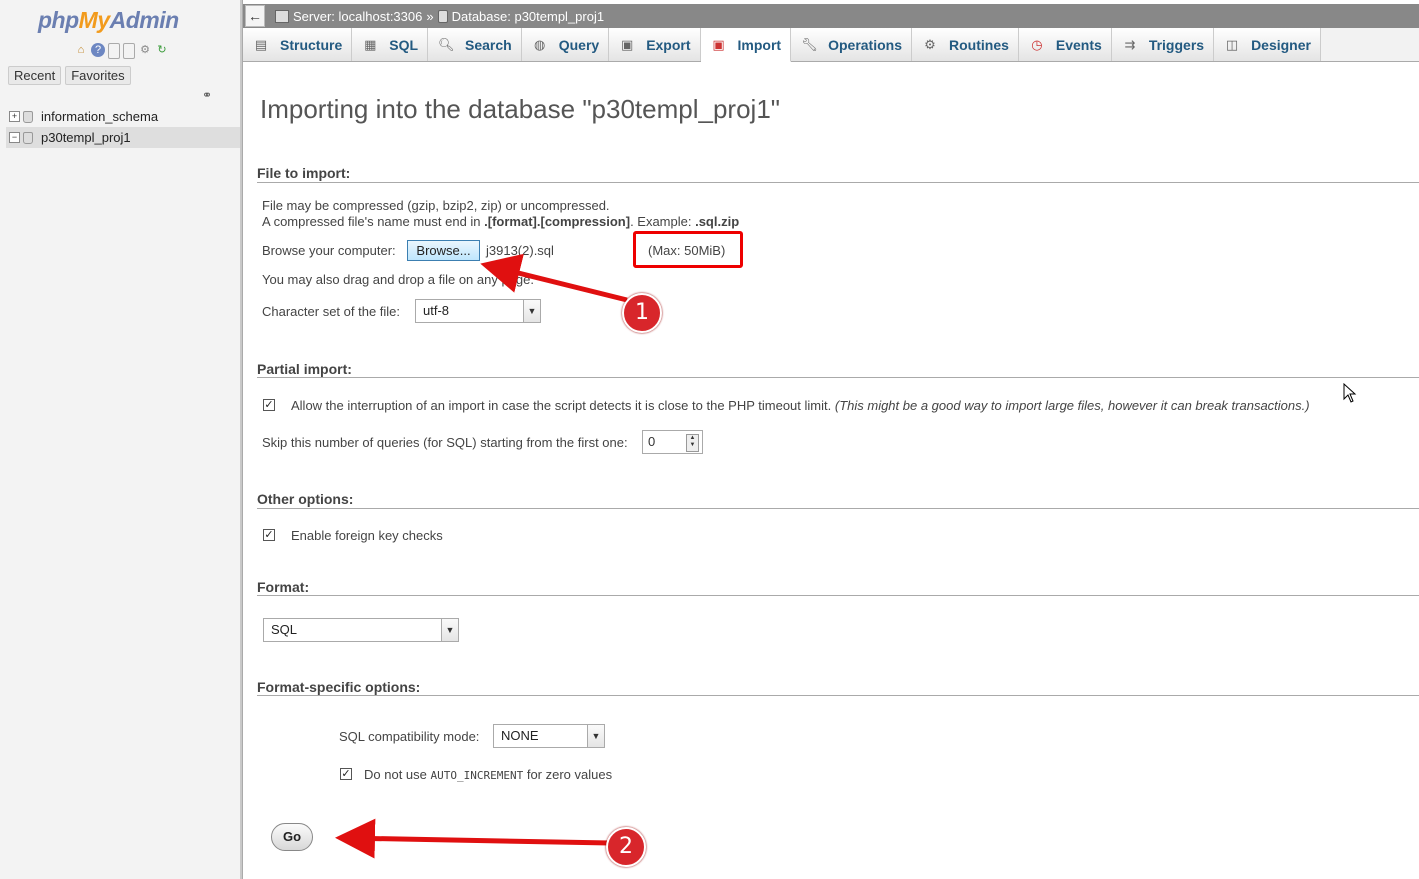 The height and width of the screenshot is (879, 1419). Describe the element at coordinates (162, 50) in the screenshot. I see `reload-icon: ↻` at that location.